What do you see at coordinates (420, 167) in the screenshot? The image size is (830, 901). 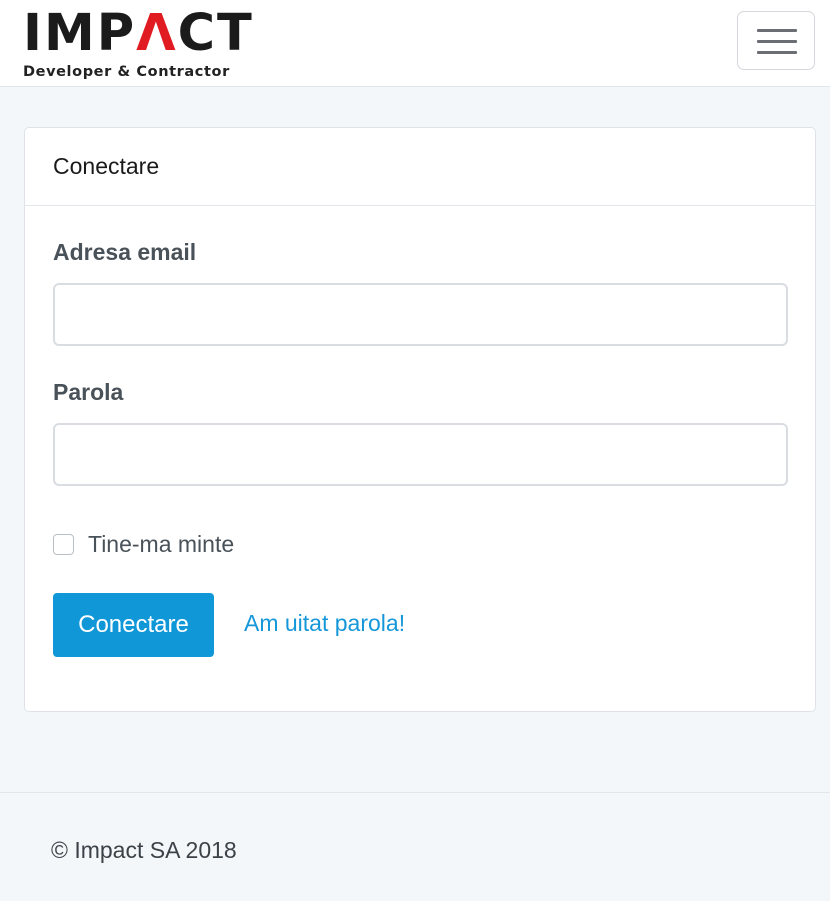 I see `card-header: Conectare` at bounding box center [420, 167].